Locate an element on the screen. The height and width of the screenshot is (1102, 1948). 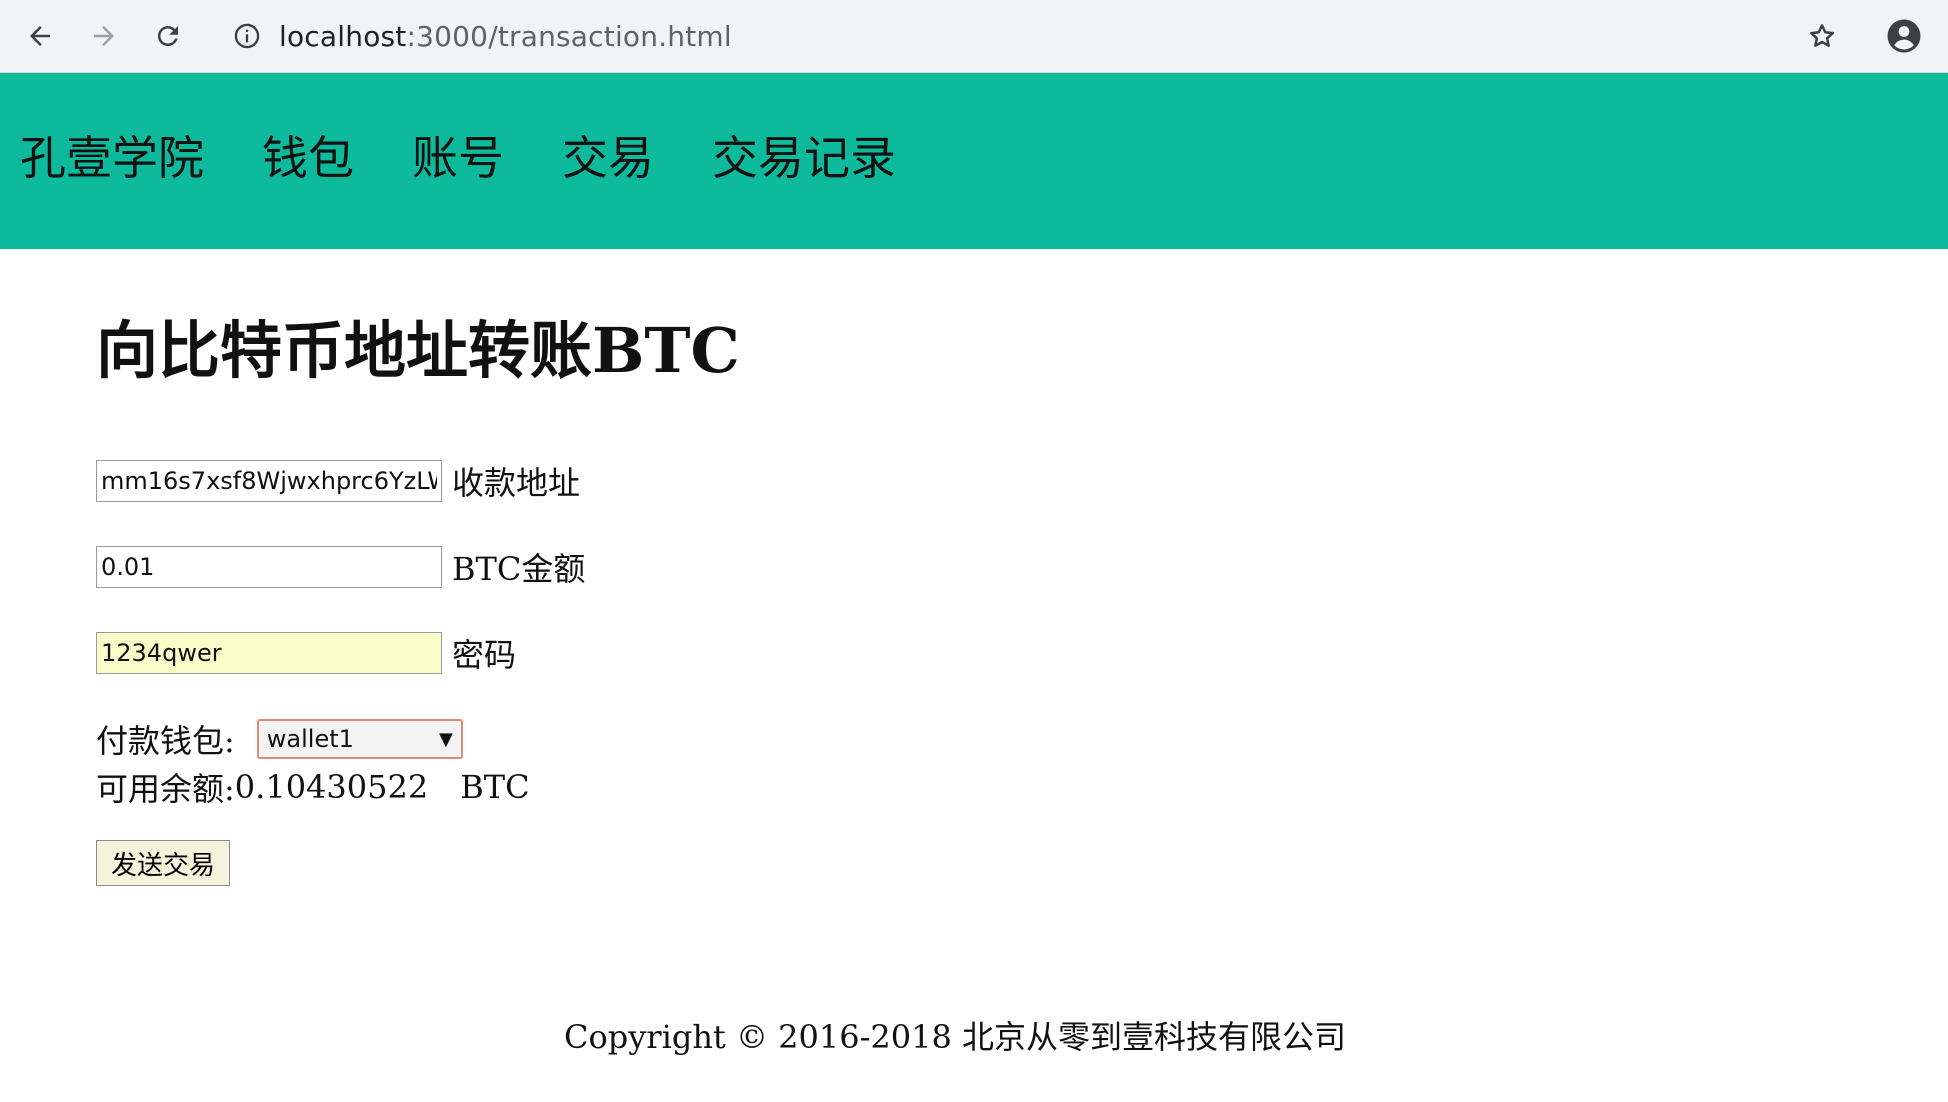
arrow-right-icon is located at coordinates (104, 36).